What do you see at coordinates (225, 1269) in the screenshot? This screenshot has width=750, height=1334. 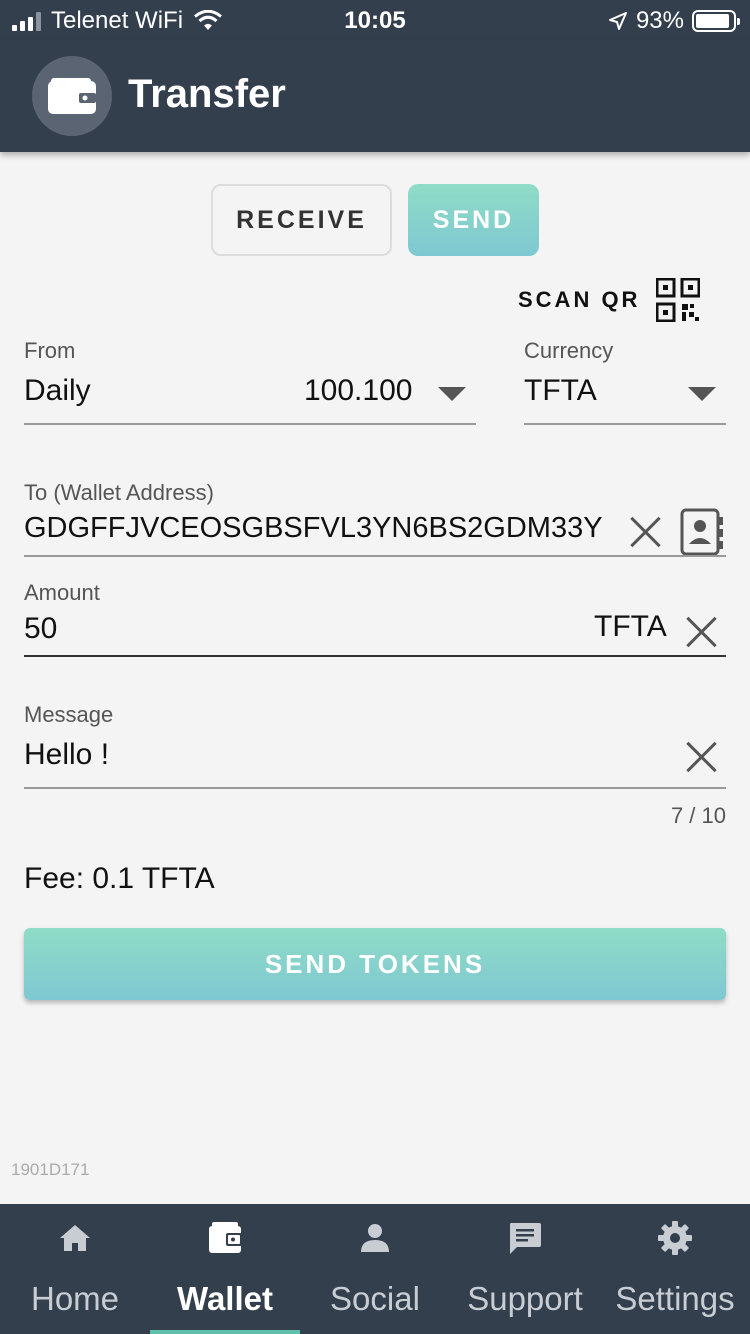 I see `nav-item-wallet: Wallet` at bounding box center [225, 1269].